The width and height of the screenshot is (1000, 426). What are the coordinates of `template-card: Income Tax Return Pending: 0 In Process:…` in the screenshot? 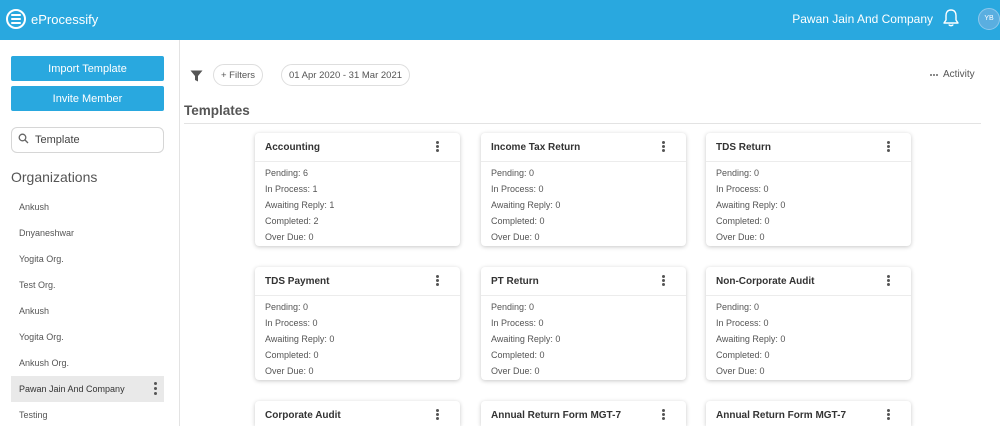 It's located at (583, 189).